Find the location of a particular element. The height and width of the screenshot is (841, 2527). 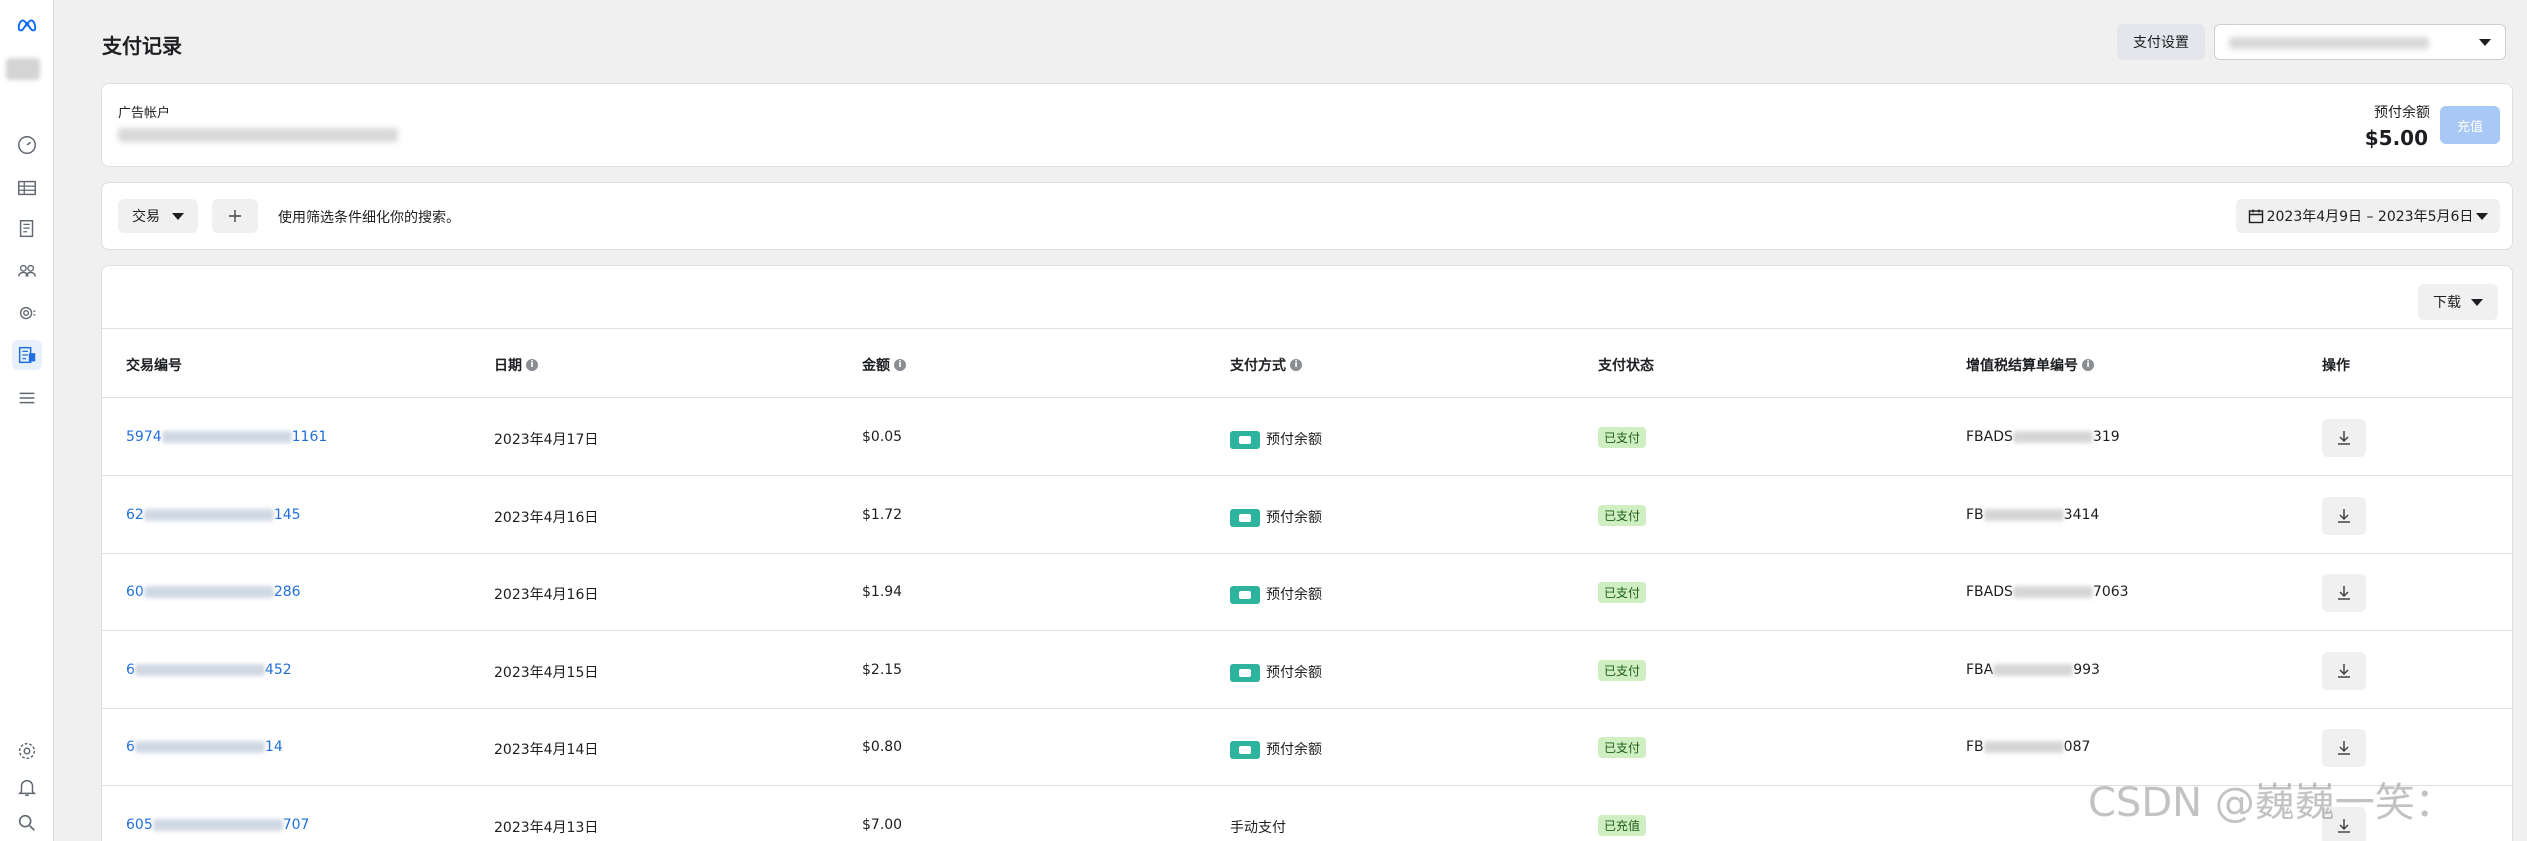

dashboard-icon is located at coordinates (27, 145).